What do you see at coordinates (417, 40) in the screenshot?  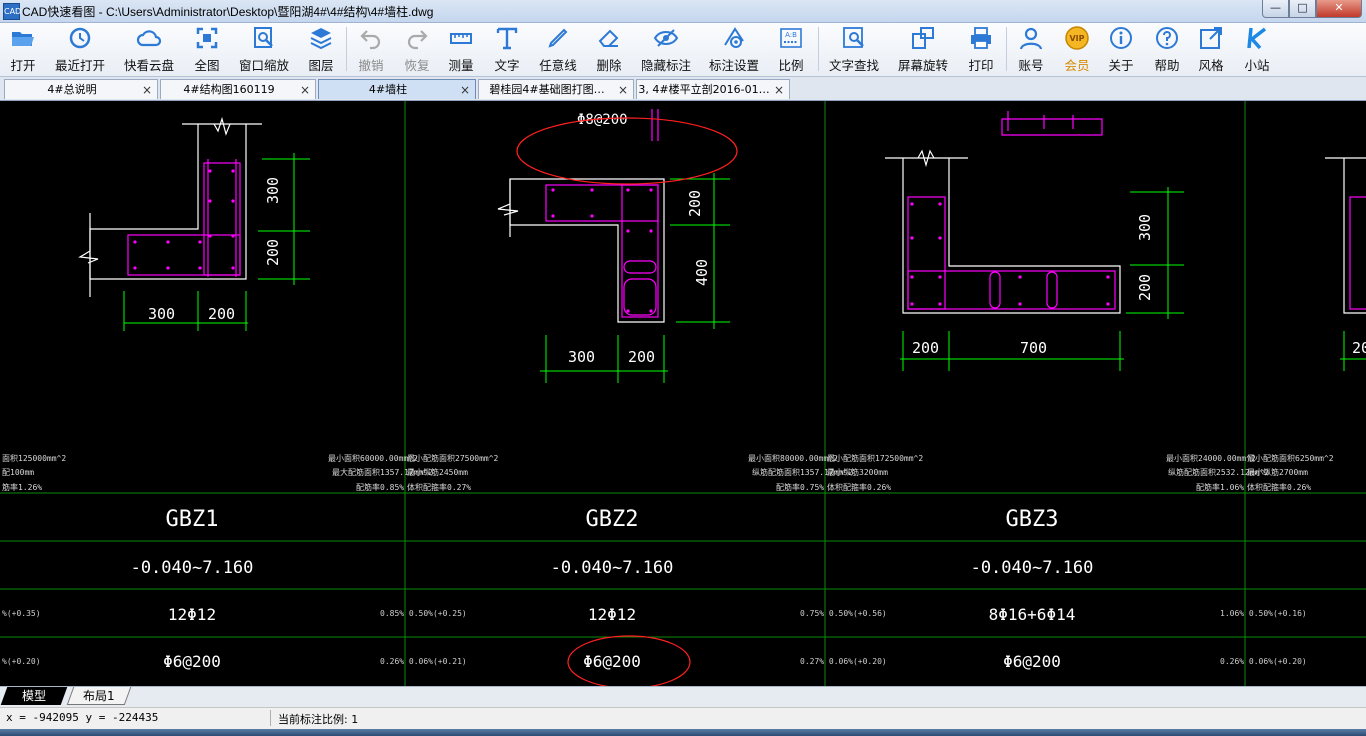 I see `redo-icon` at bounding box center [417, 40].